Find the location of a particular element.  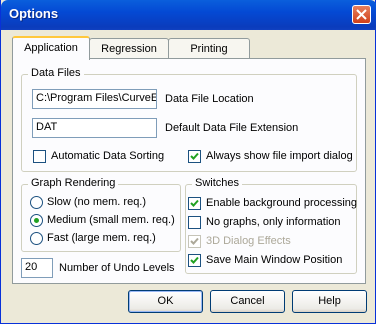

data-files-group-label: Data Files is located at coordinates (56, 73).